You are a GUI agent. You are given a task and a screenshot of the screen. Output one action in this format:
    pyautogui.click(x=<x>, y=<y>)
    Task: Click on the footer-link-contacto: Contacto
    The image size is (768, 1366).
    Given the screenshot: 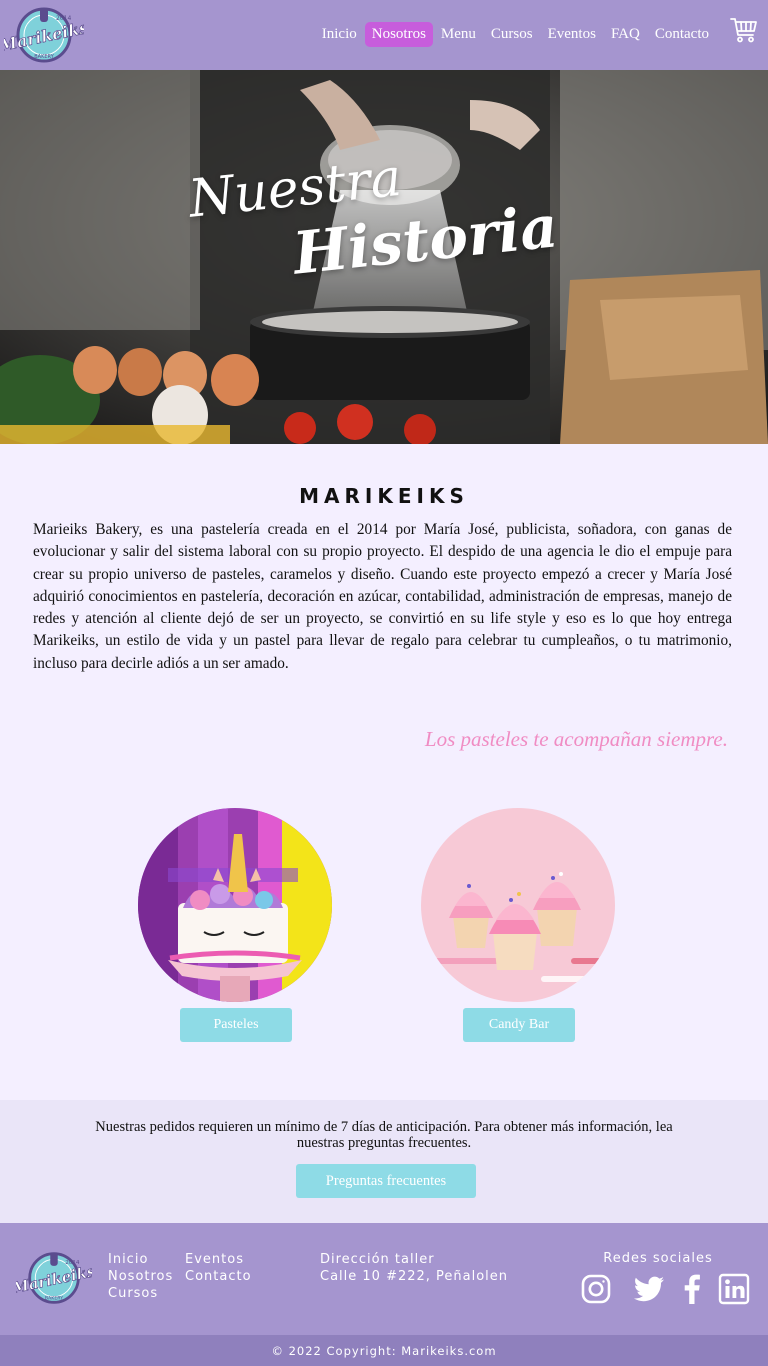 What is the action you would take?
    pyautogui.click(x=218, y=1276)
    